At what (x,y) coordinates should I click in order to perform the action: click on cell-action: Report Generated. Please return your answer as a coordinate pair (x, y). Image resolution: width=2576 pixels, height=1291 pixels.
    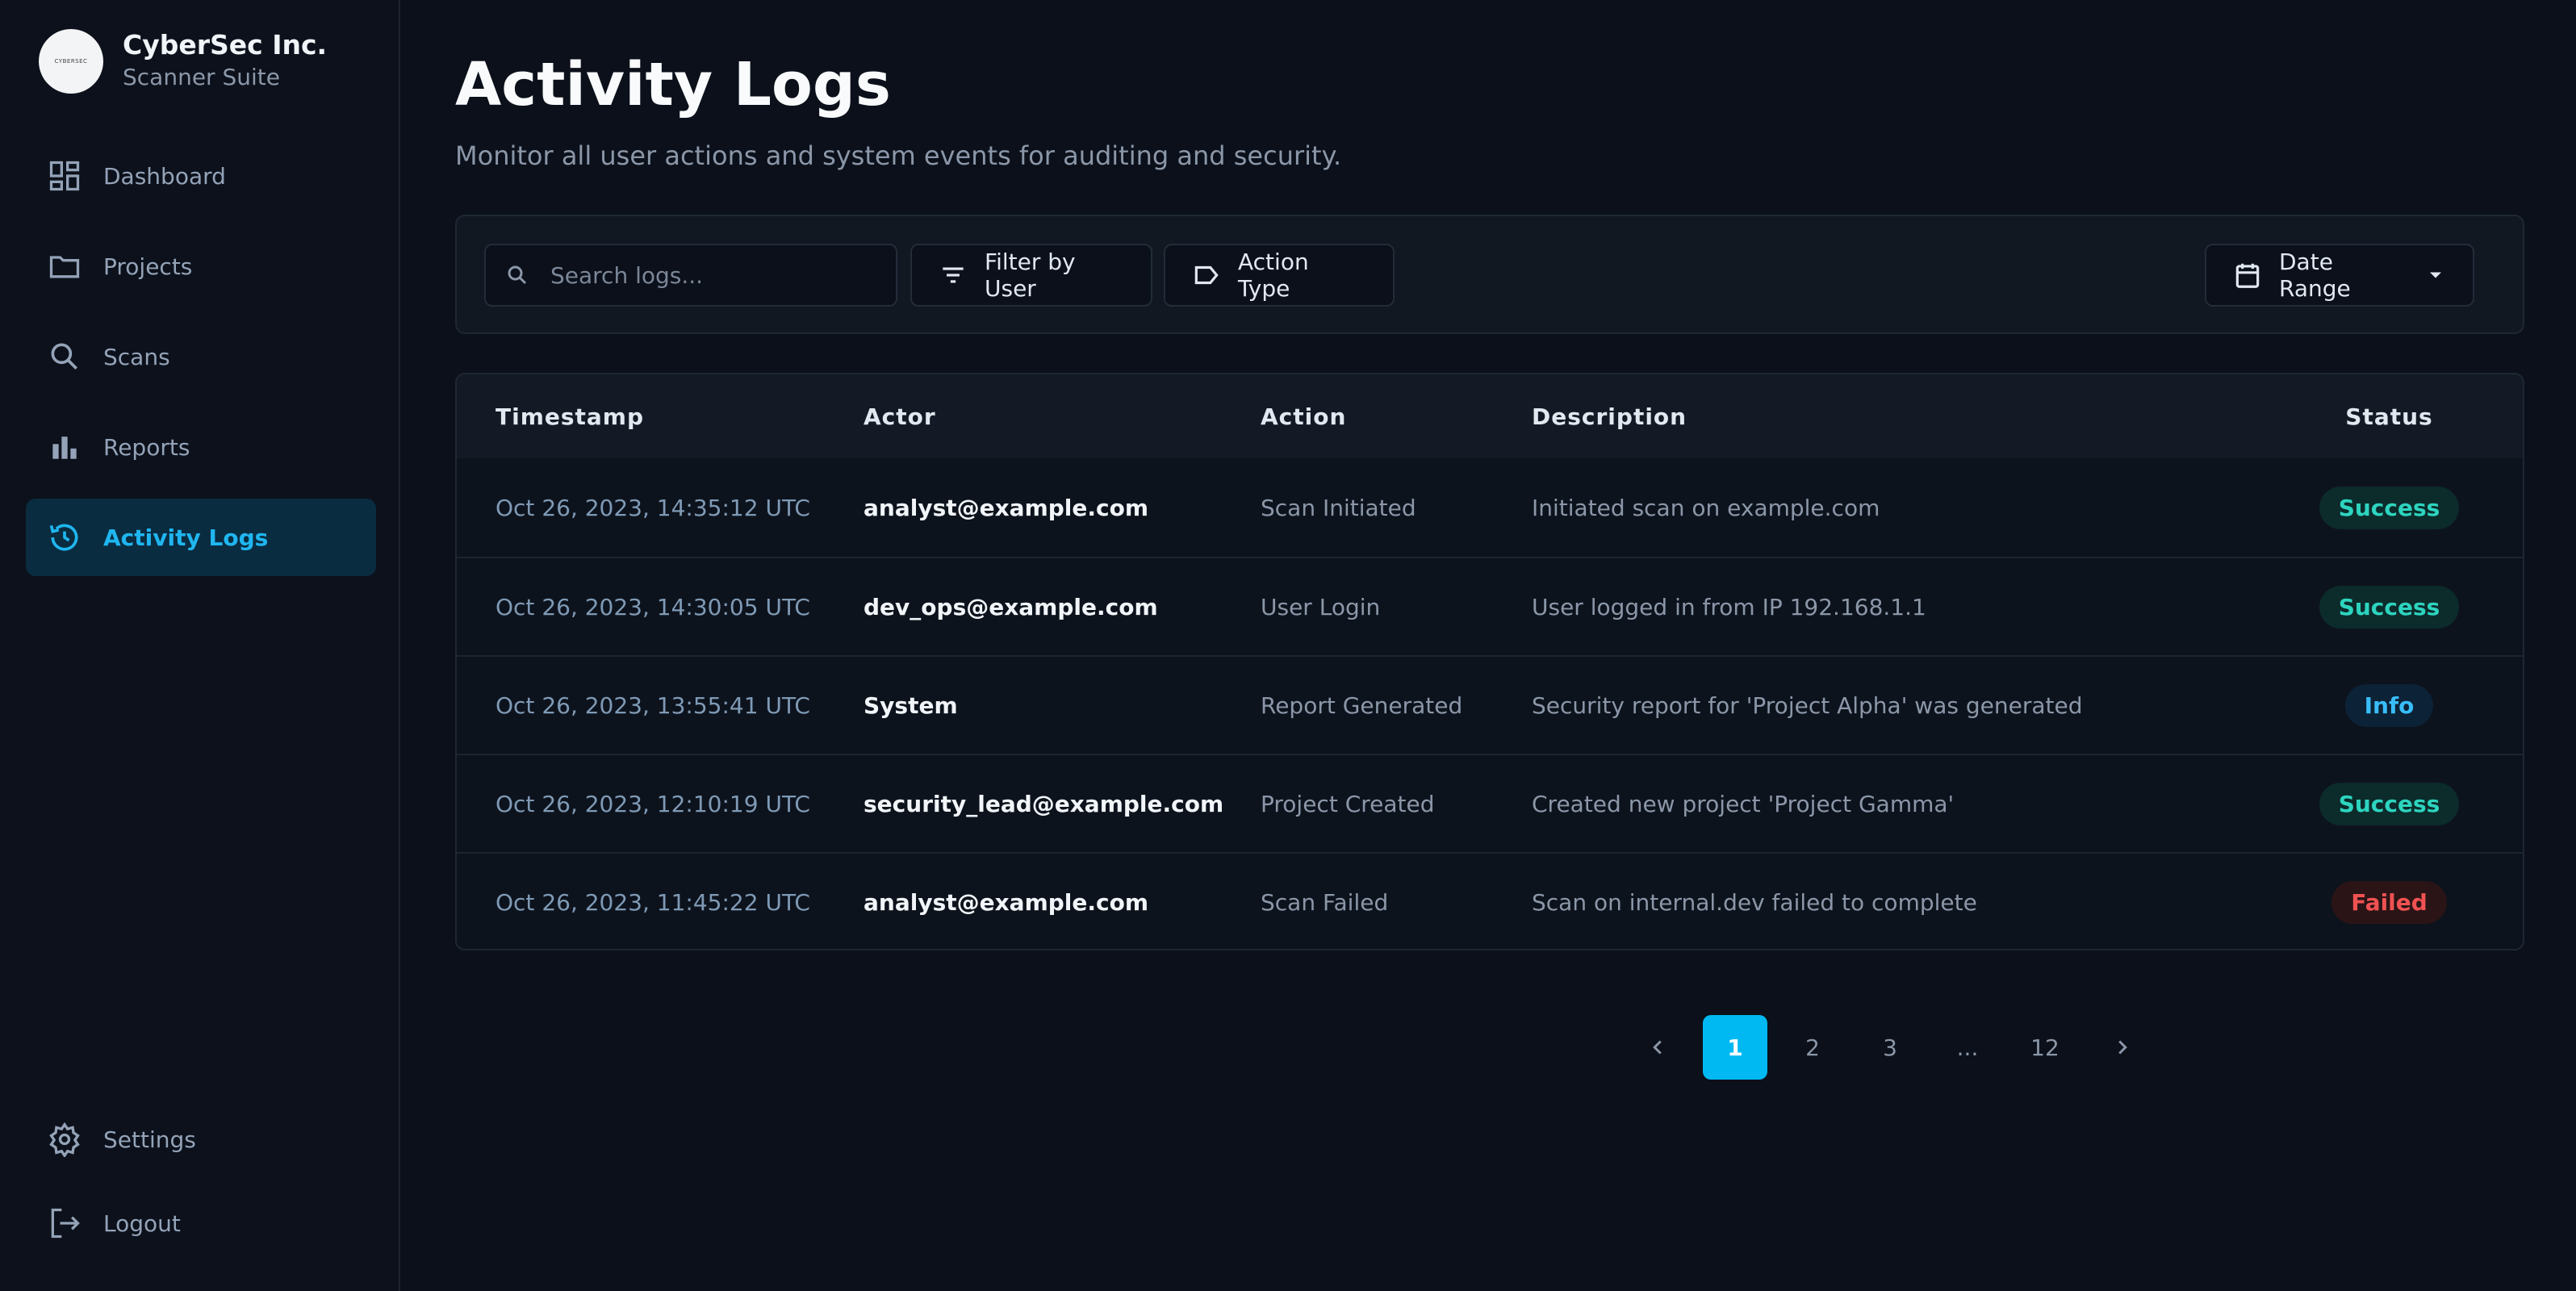
    Looking at the image, I should click on (1362, 705).